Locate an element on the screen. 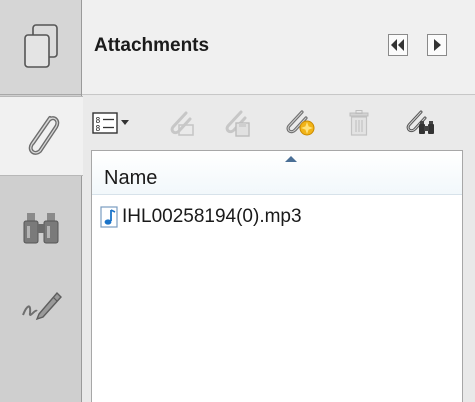  collapse-panel-button is located at coordinates (398, 45).